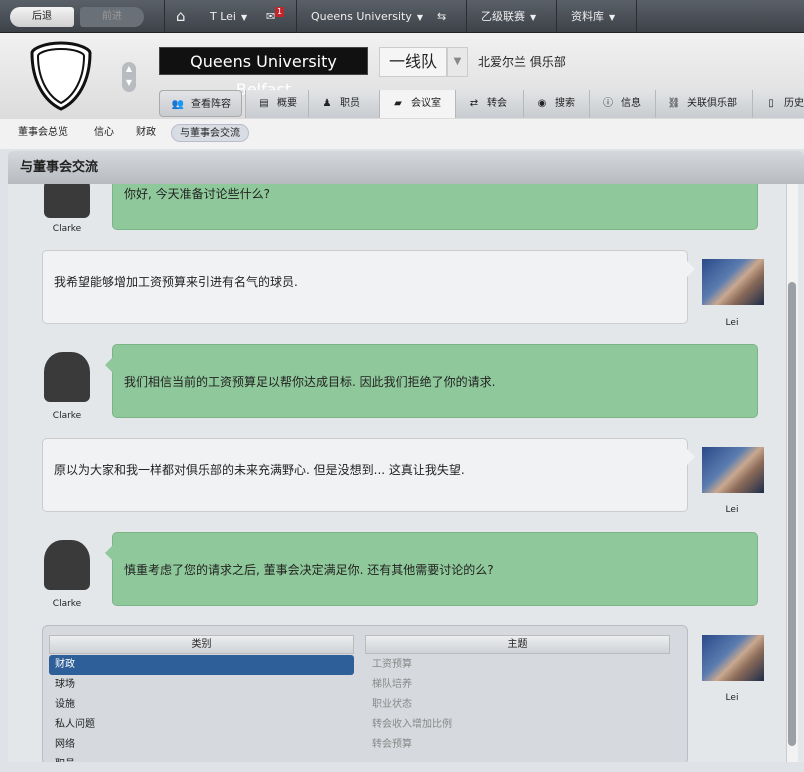 Image resolution: width=804 pixels, height=772 pixels. Describe the element at coordinates (522, 62) in the screenshot. I see `club-region: 北爱尔兰 俱乐部` at that location.